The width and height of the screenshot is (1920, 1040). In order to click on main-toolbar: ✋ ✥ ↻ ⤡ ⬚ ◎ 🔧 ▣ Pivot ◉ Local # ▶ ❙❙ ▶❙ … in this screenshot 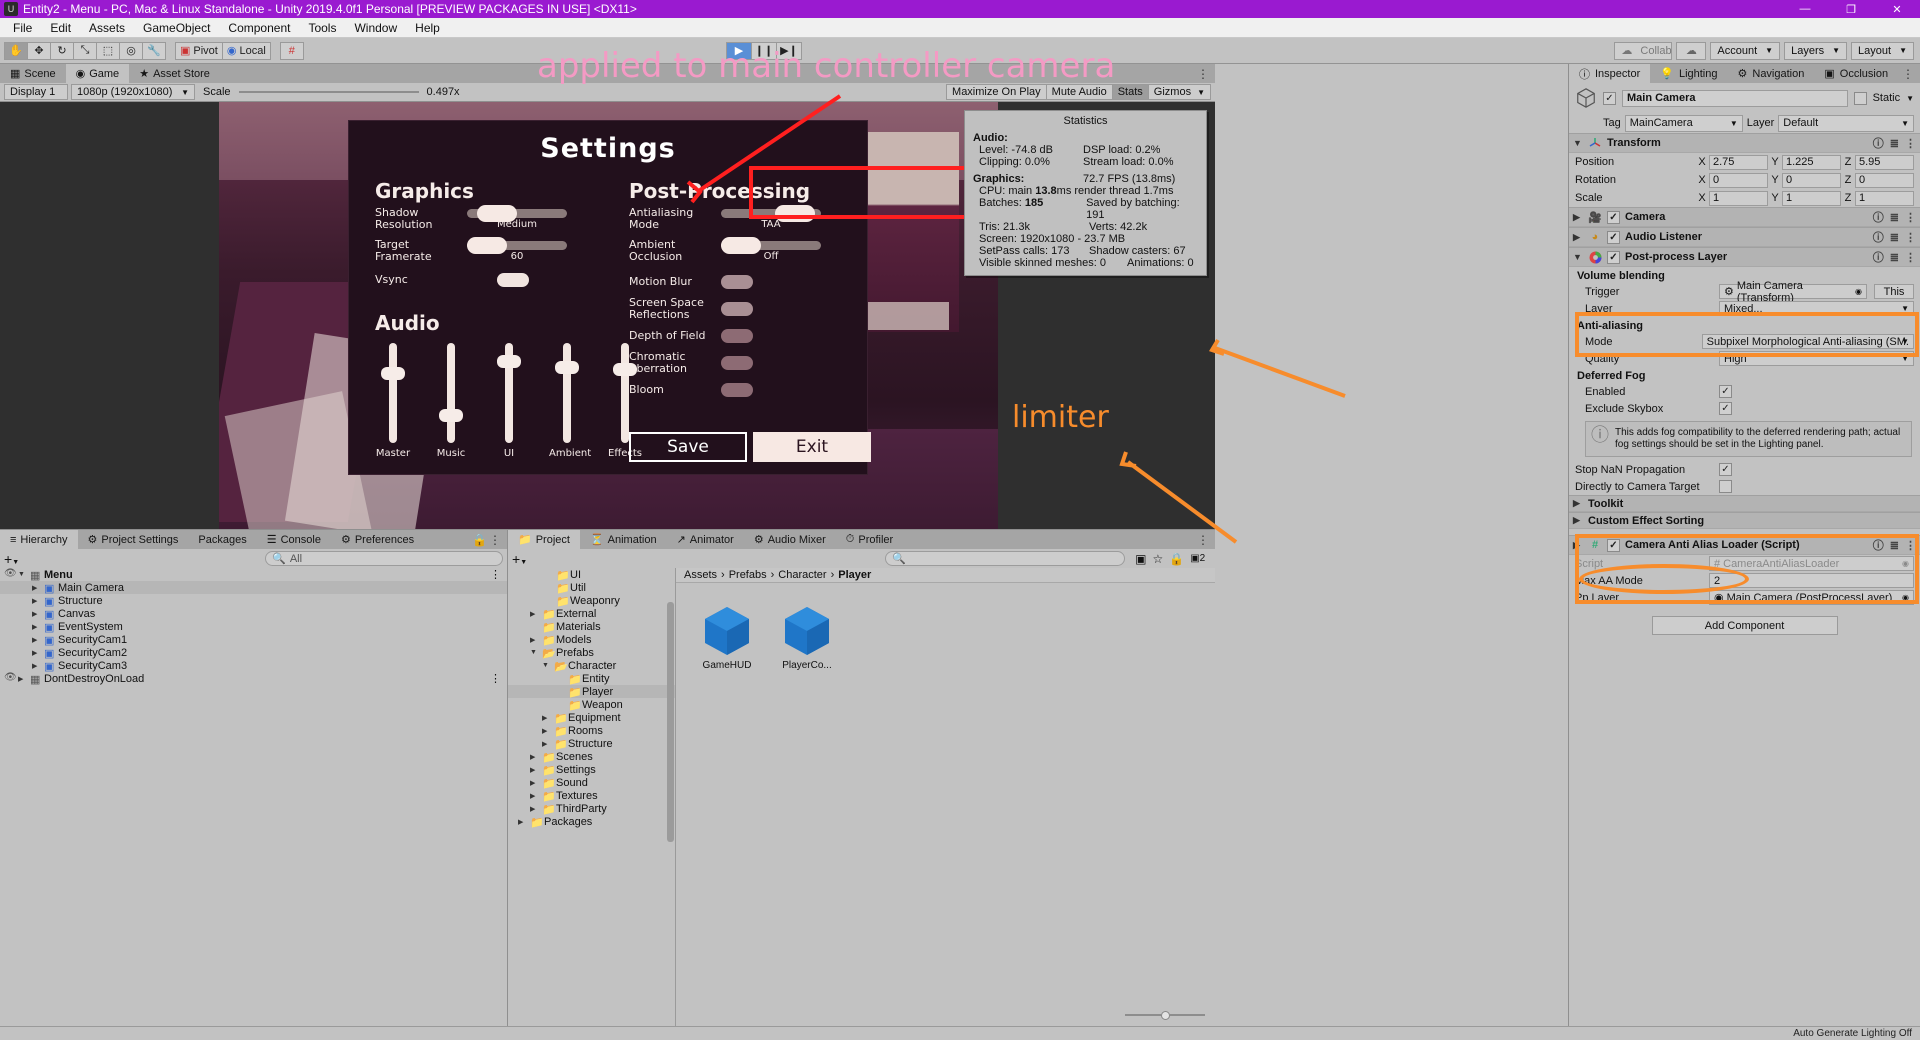, I will do `click(960, 51)`.